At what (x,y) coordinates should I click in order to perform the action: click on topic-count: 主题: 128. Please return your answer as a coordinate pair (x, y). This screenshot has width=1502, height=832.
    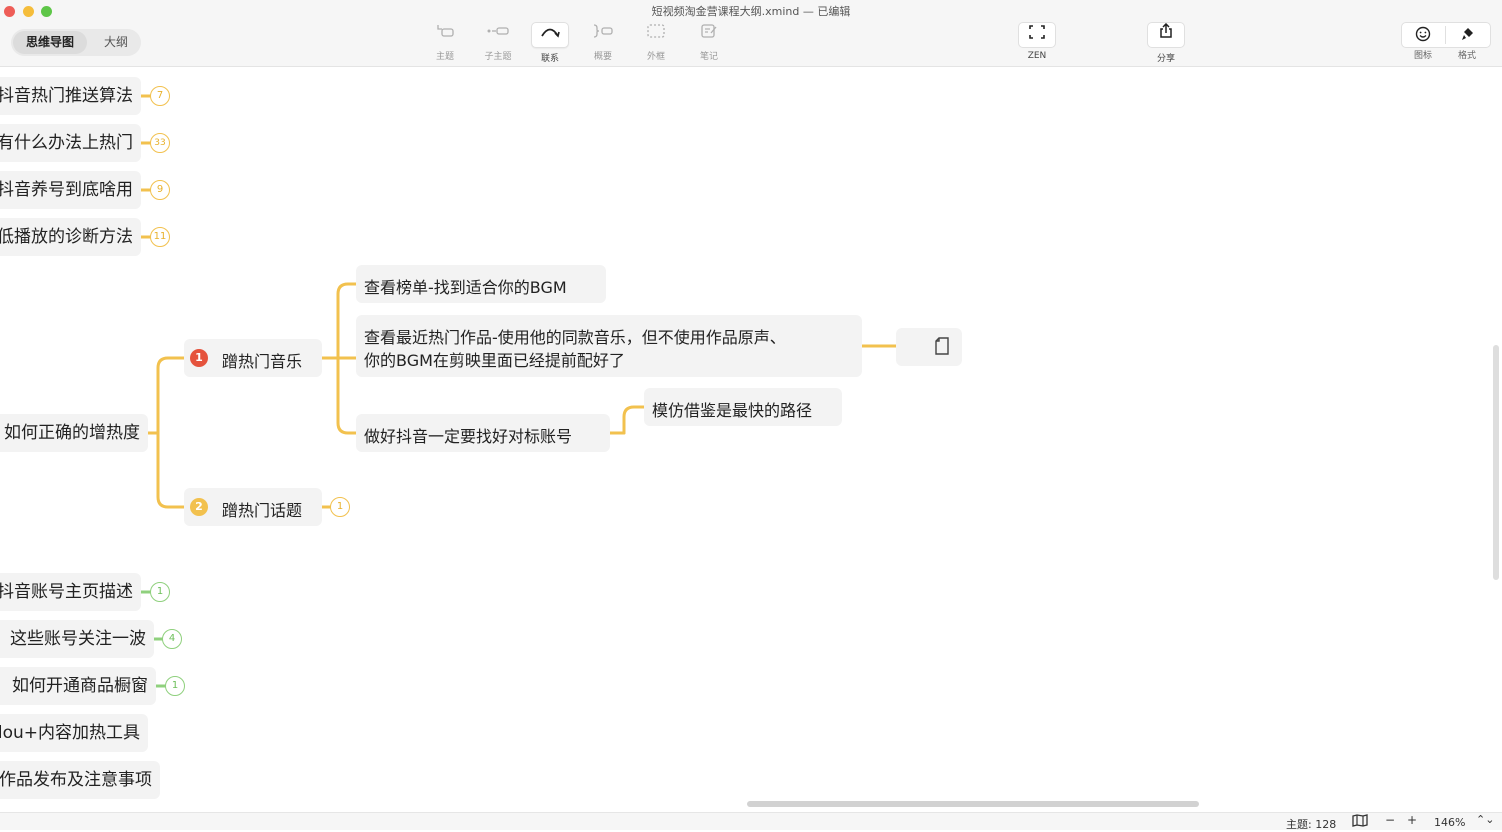
    Looking at the image, I should click on (1311, 824).